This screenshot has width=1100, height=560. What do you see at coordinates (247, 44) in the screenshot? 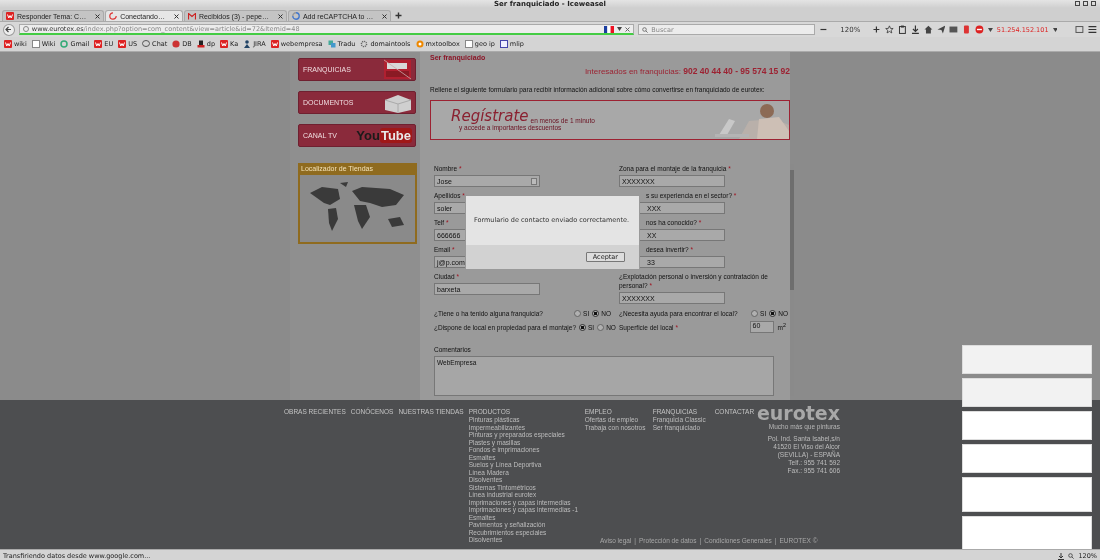
I see `person-icon` at bounding box center [247, 44].